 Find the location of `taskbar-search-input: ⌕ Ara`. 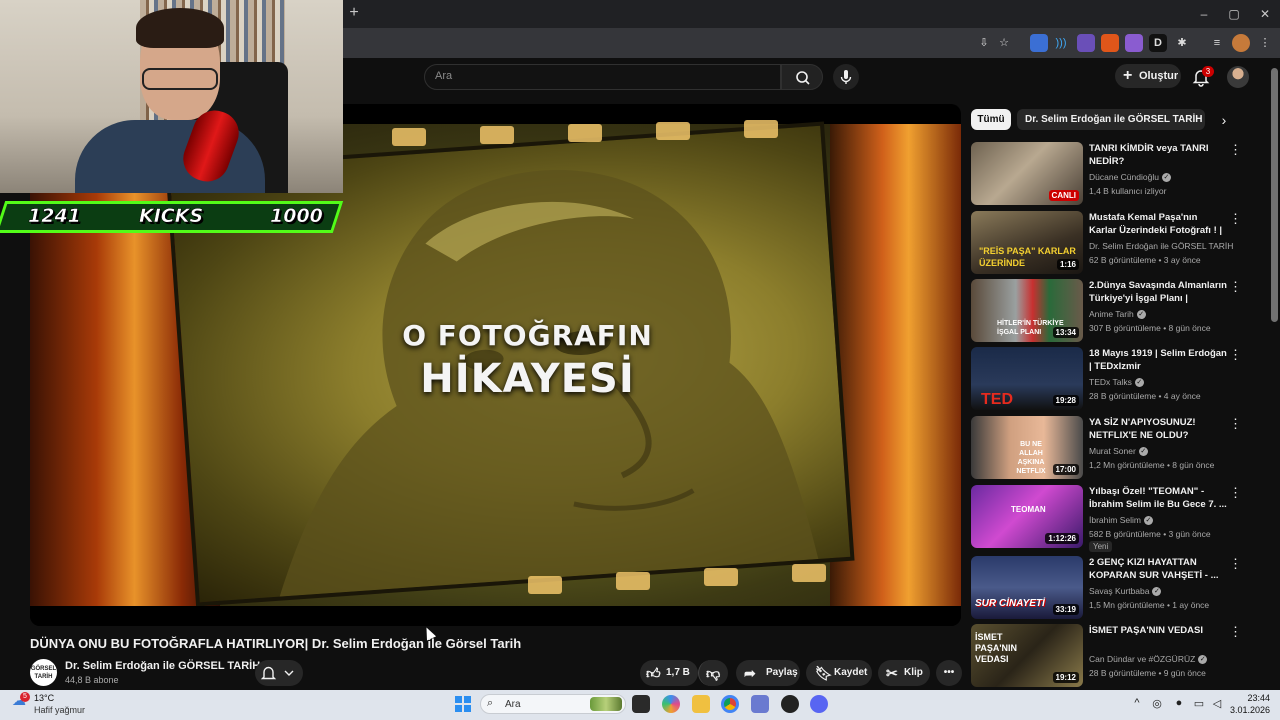

taskbar-search-input: ⌕ Ara is located at coordinates (553, 704).